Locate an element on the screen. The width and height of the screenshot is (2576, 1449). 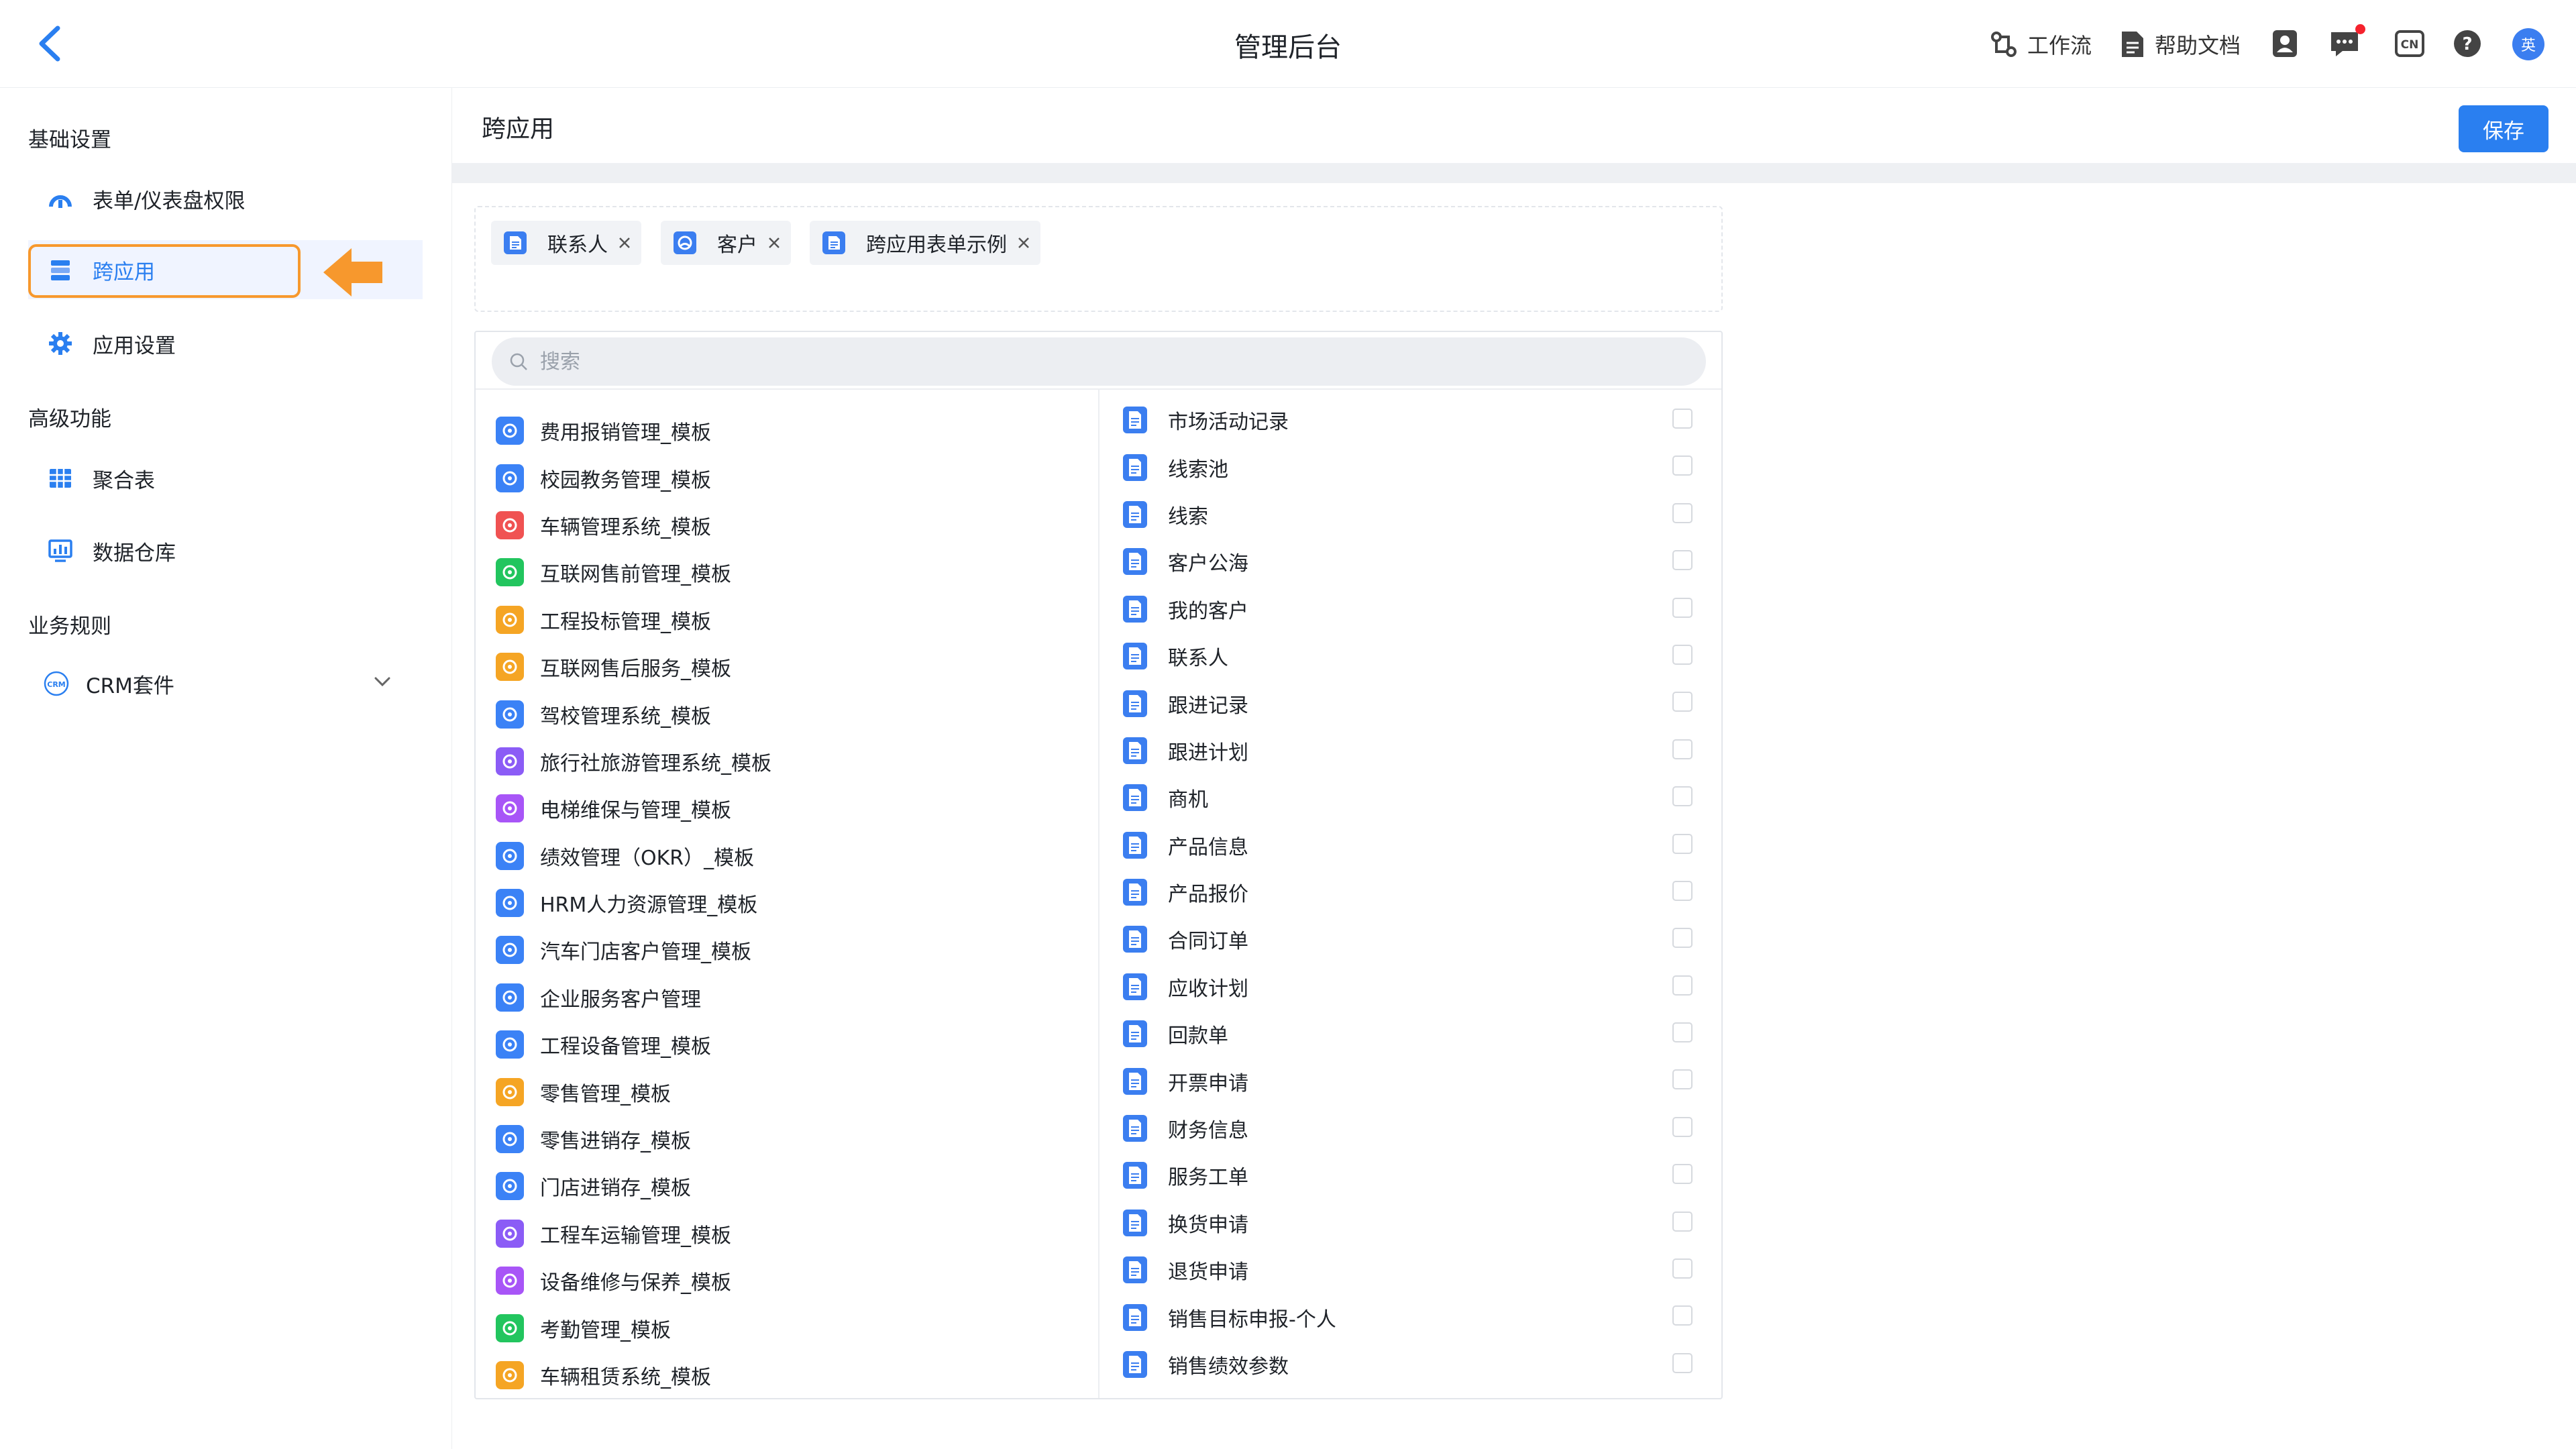
sidebar-item-crm-suite: CRM CRM套件 is located at coordinates (225, 683).